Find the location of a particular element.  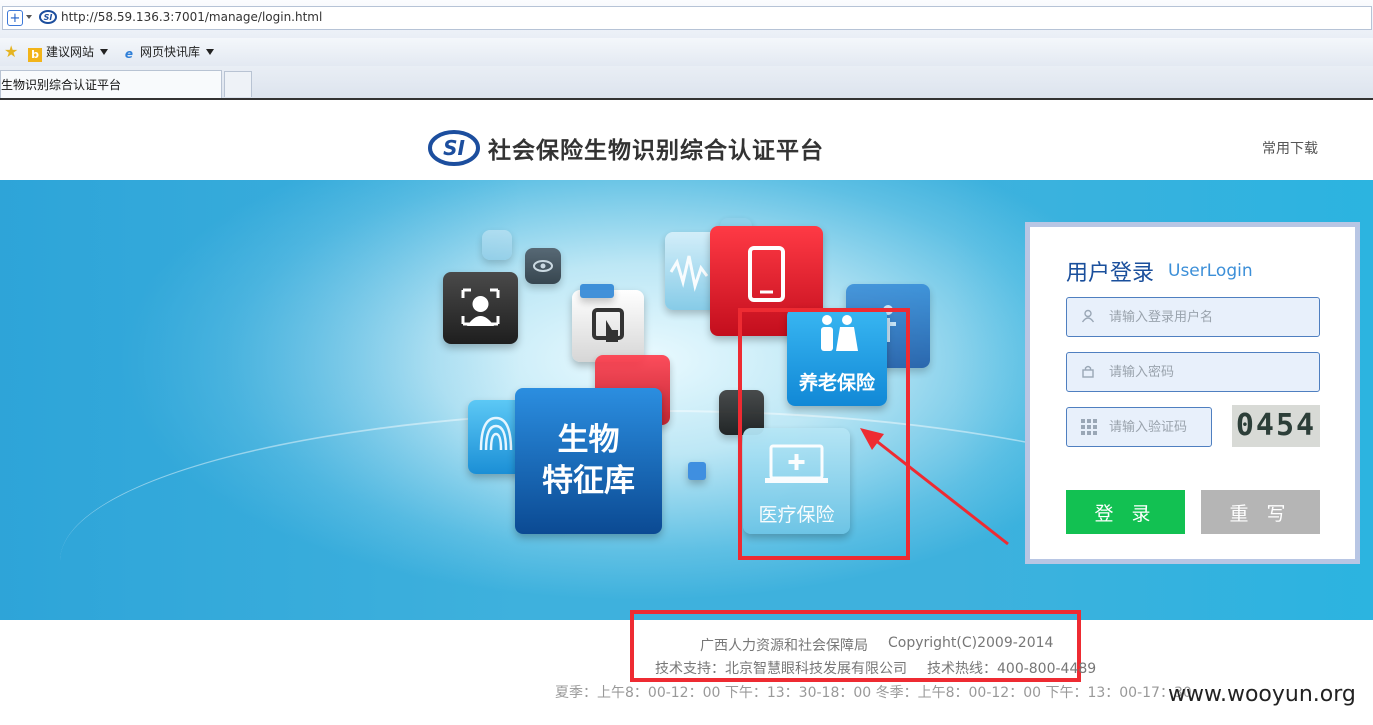

touch-tile is located at coordinates (608, 326).